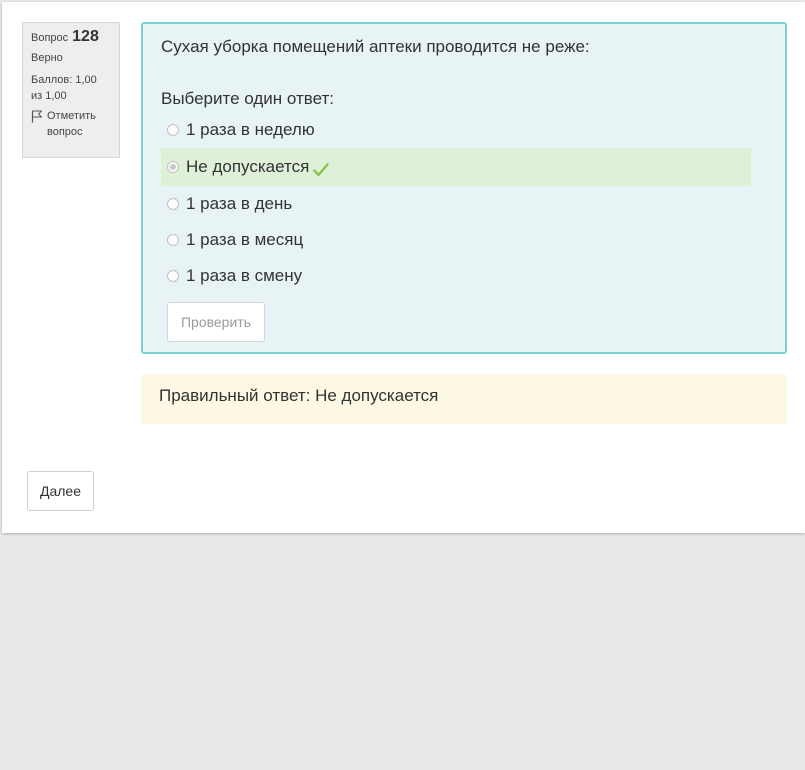 This screenshot has height=770, width=805. I want to click on answer-option: 1 раза в неделю, so click(456, 130).